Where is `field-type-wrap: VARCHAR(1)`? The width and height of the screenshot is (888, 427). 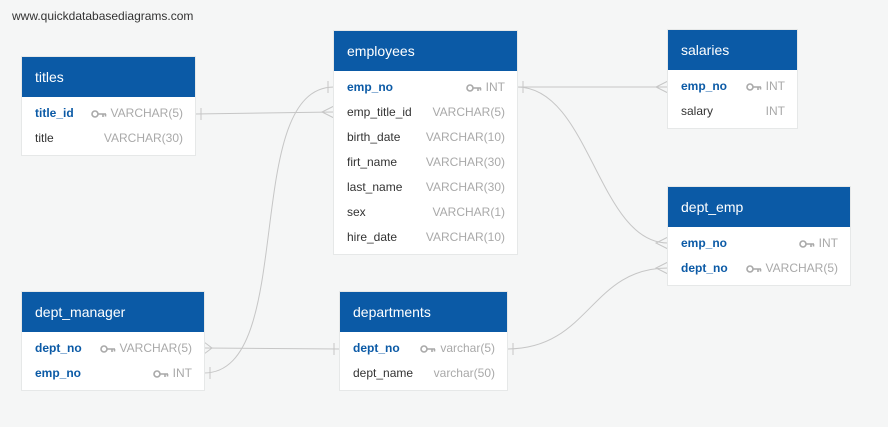
field-type-wrap: VARCHAR(1) is located at coordinates (469, 212).